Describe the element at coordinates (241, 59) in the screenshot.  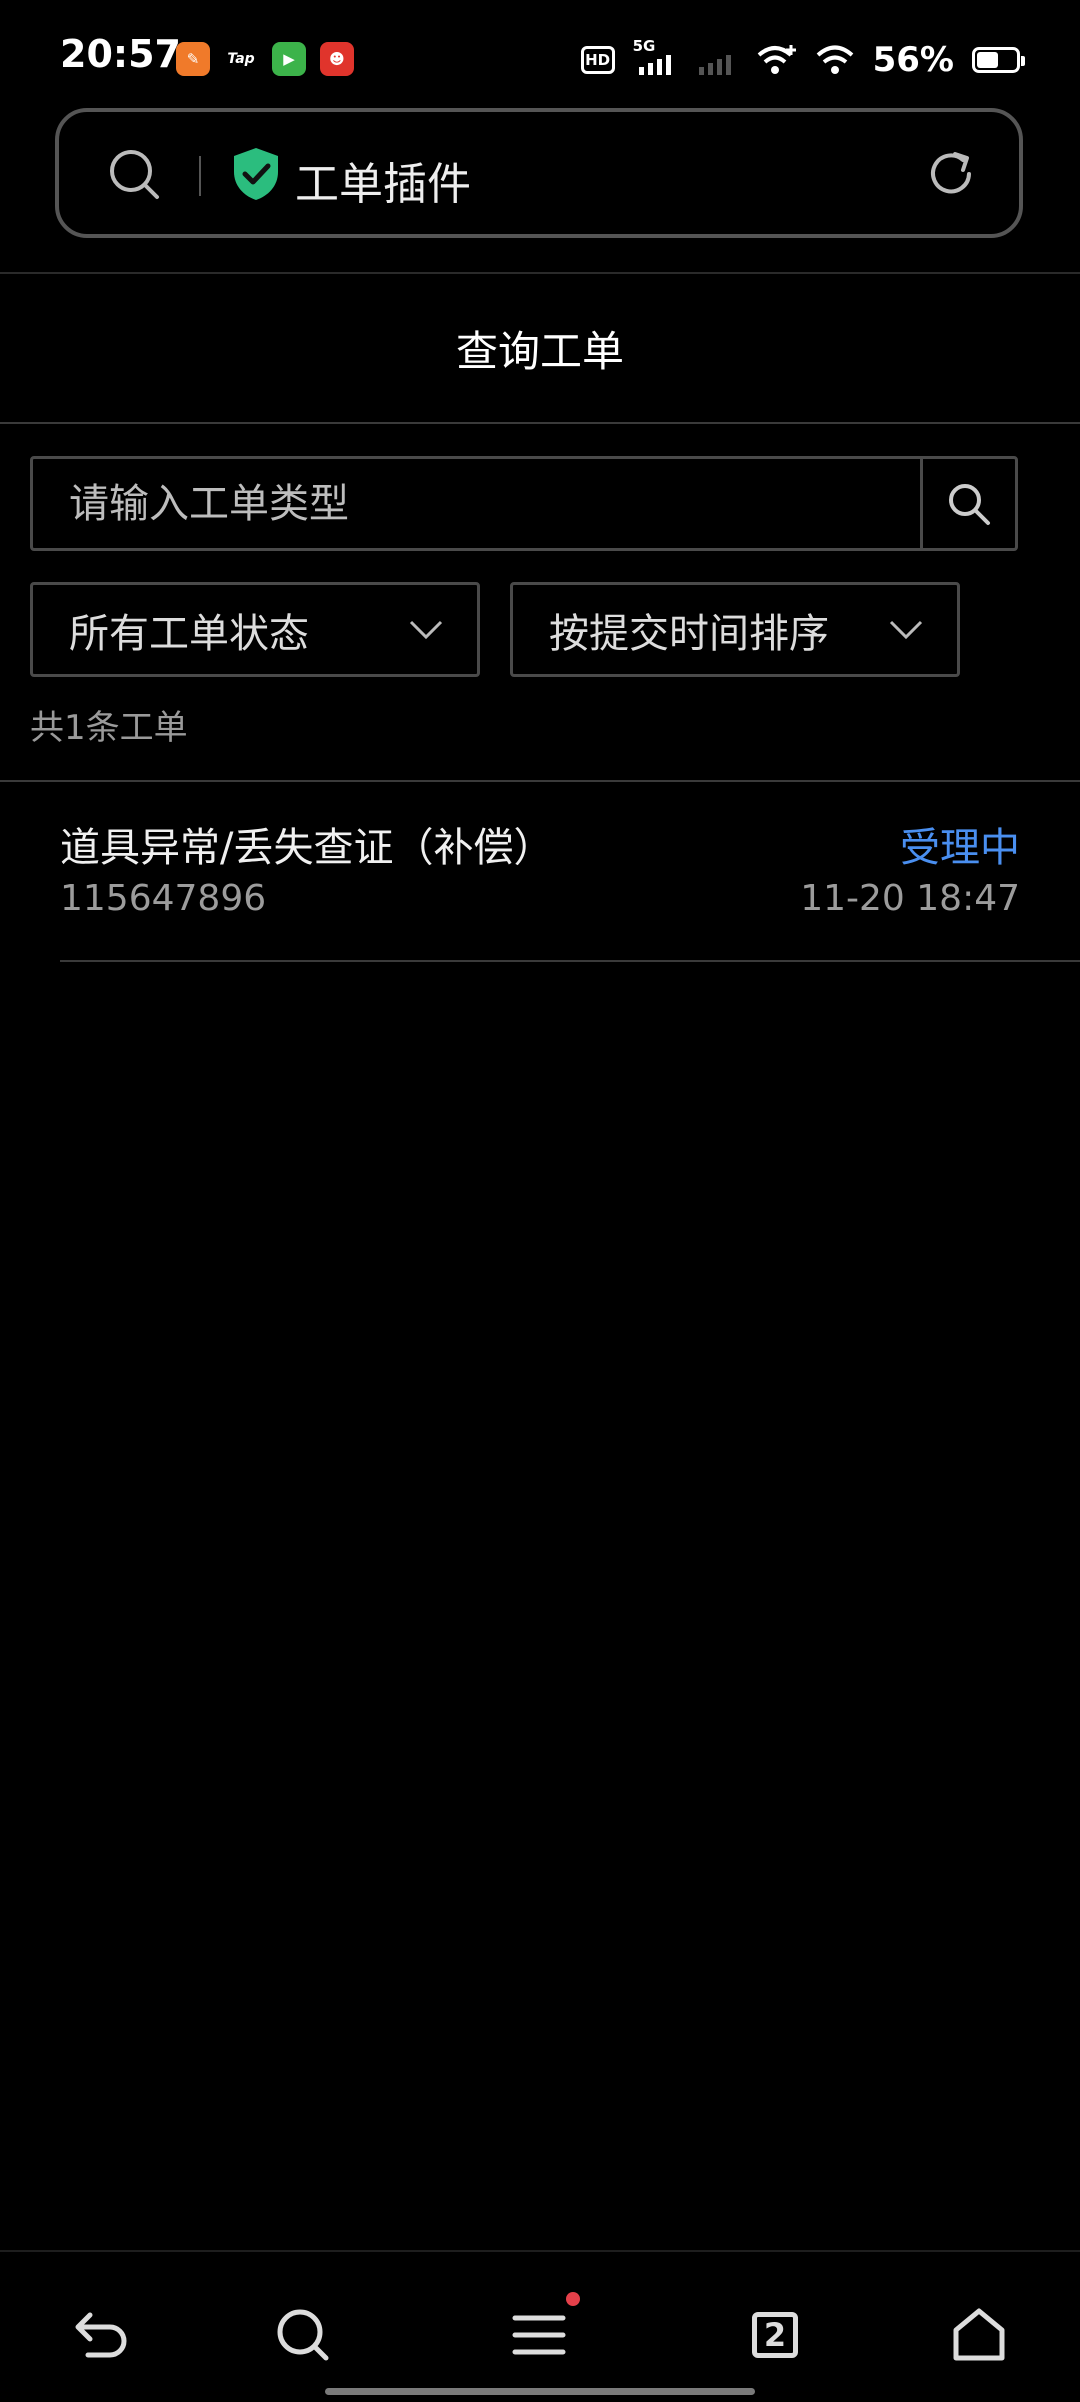
I see `tap-notification-icon: Tap` at that location.